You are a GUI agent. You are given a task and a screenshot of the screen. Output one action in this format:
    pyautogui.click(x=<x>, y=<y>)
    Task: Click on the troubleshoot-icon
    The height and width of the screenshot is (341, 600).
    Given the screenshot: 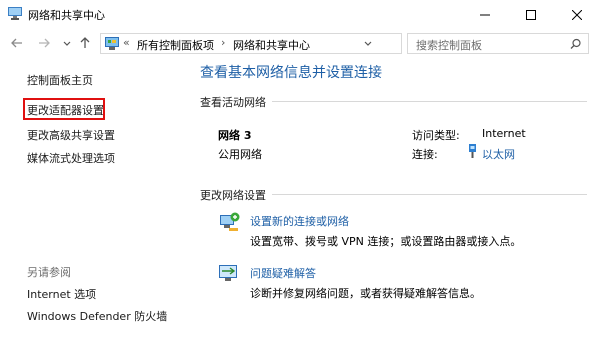 What is the action you would take?
    pyautogui.click(x=228, y=273)
    